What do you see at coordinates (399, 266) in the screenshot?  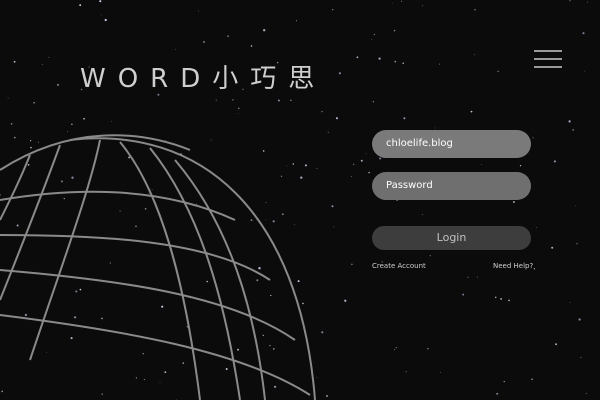 I see `create-account-link: Create Account` at bounding box center [399, 266].